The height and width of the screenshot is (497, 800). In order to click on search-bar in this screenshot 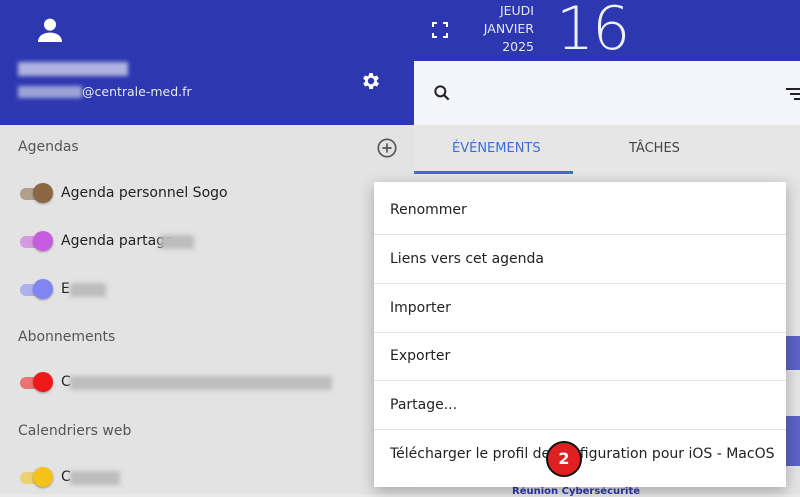, I will do `click(607, 93)`.